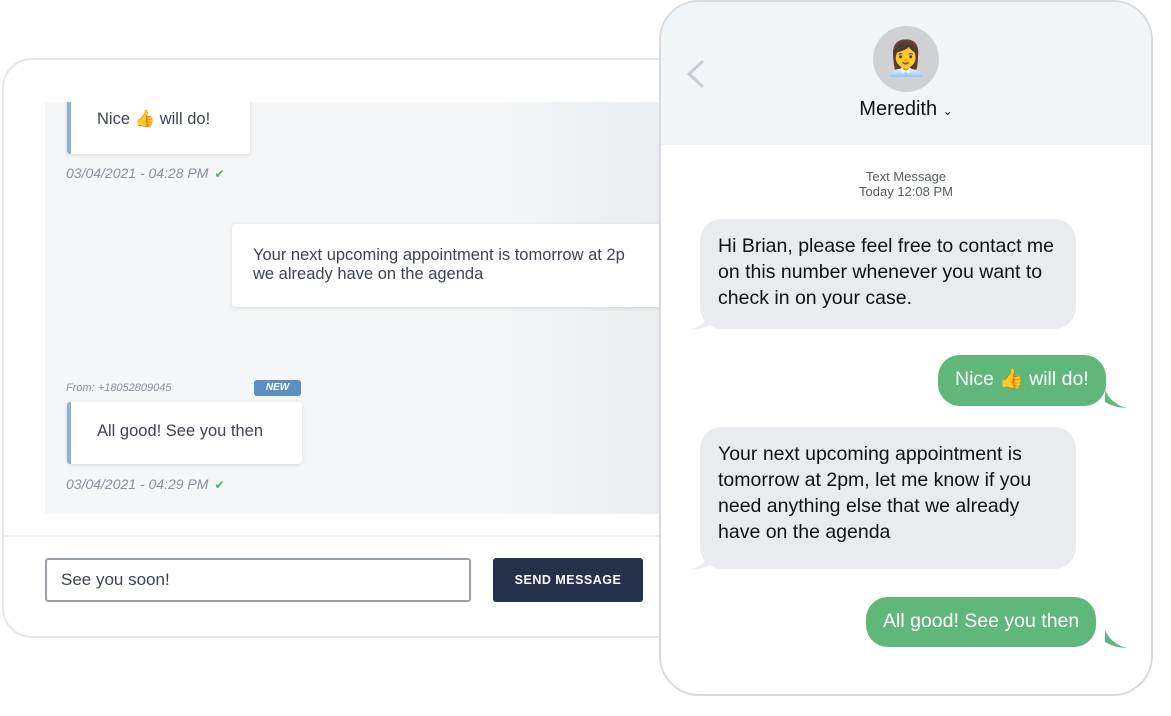 The width and height of the screenshot is (1171, 716). I want to click on back-chevron-icon, so click(696, 74).